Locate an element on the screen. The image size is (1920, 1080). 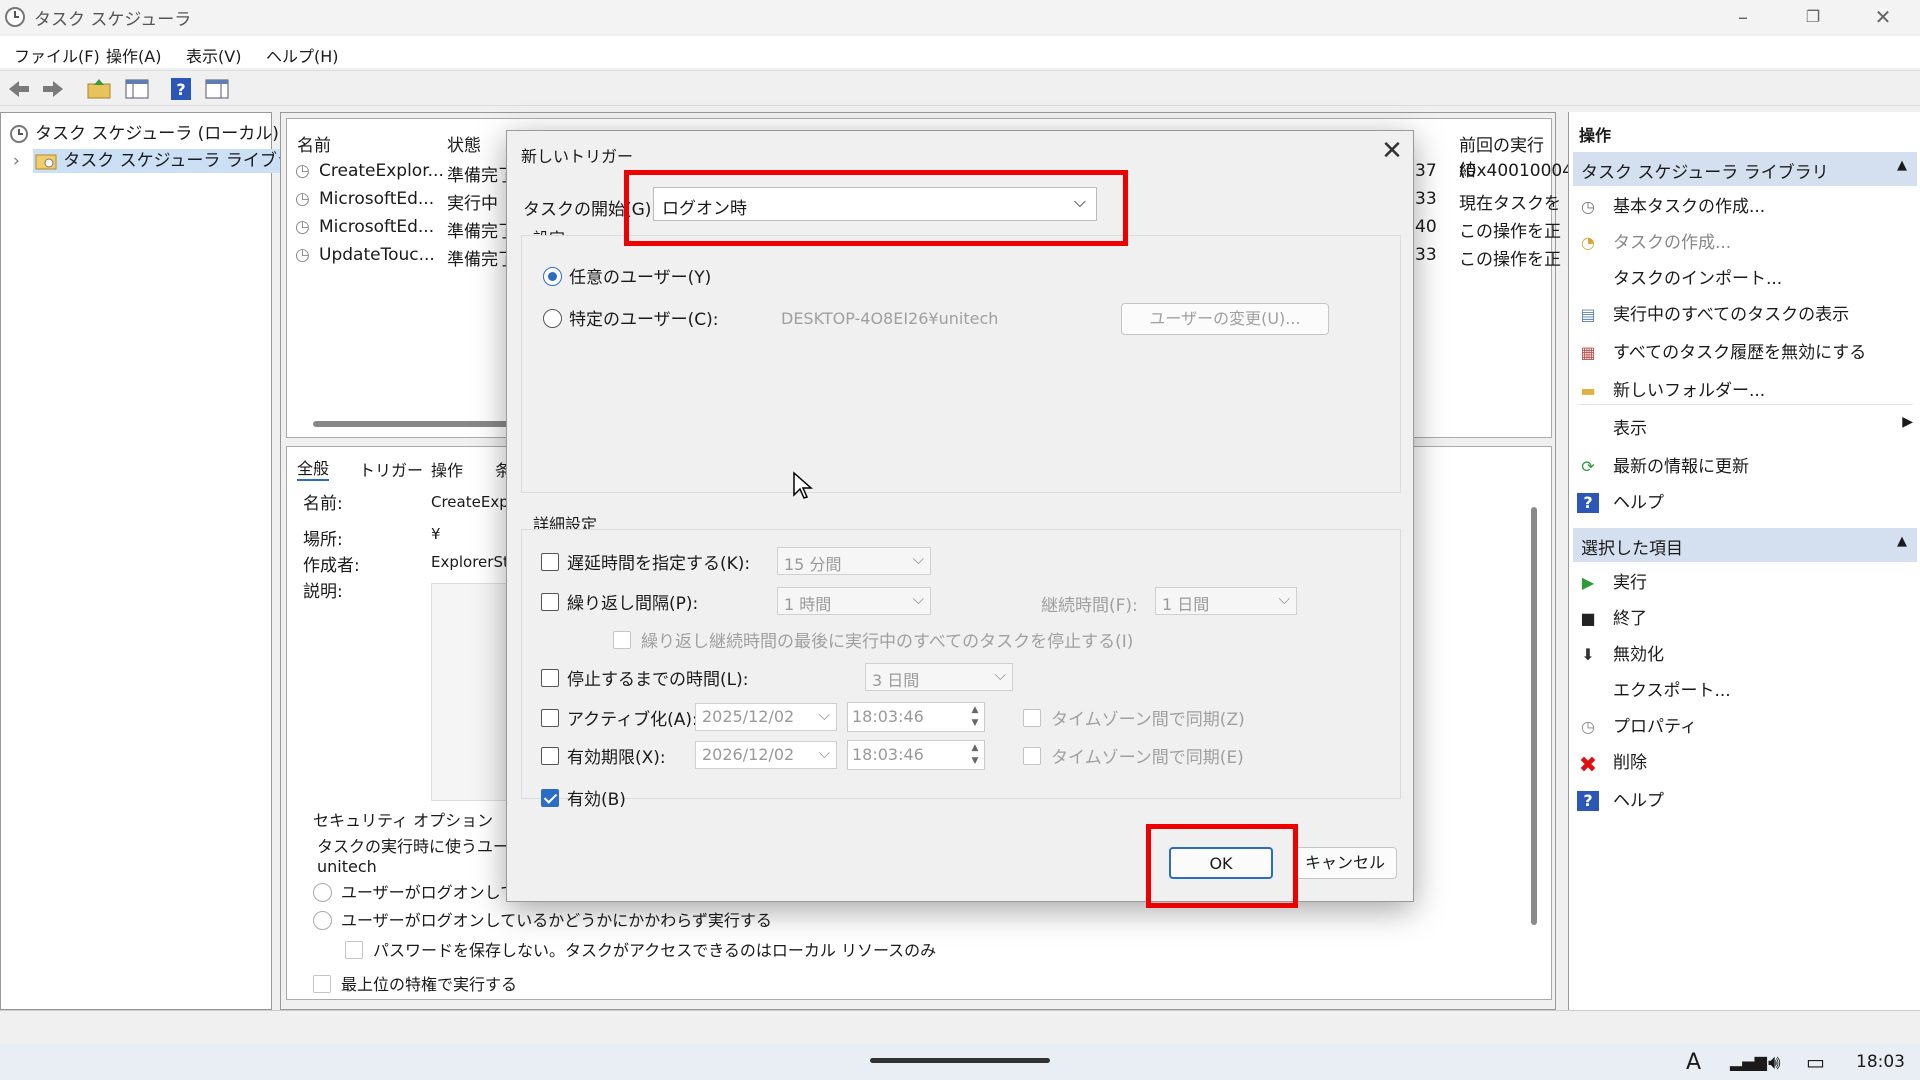
restore-button: ❐ is located at coordinates (1813, 17).